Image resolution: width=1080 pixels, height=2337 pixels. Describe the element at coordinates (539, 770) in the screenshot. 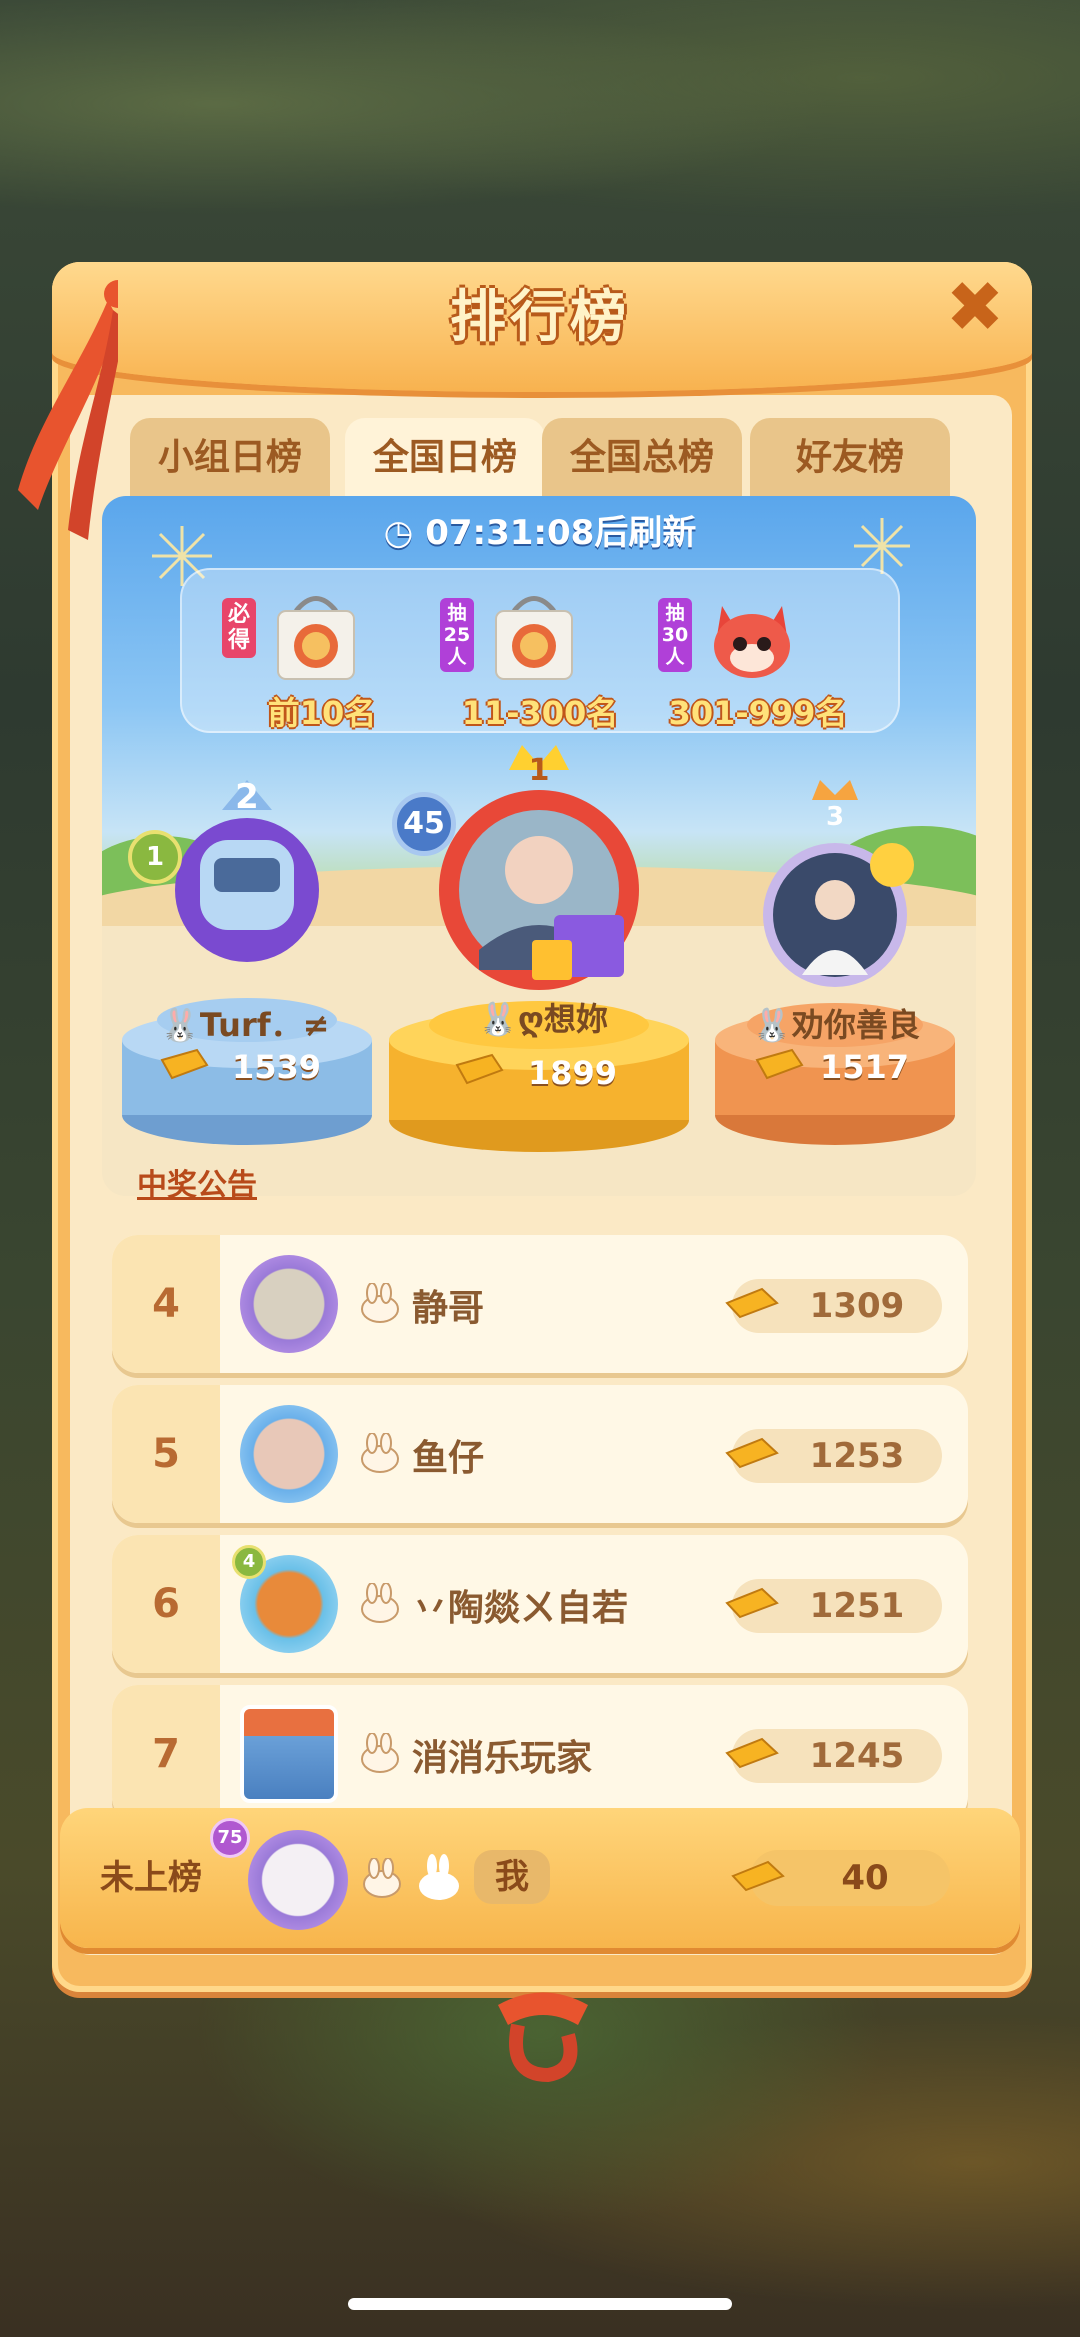

I see `svg-text: 1` at that location.